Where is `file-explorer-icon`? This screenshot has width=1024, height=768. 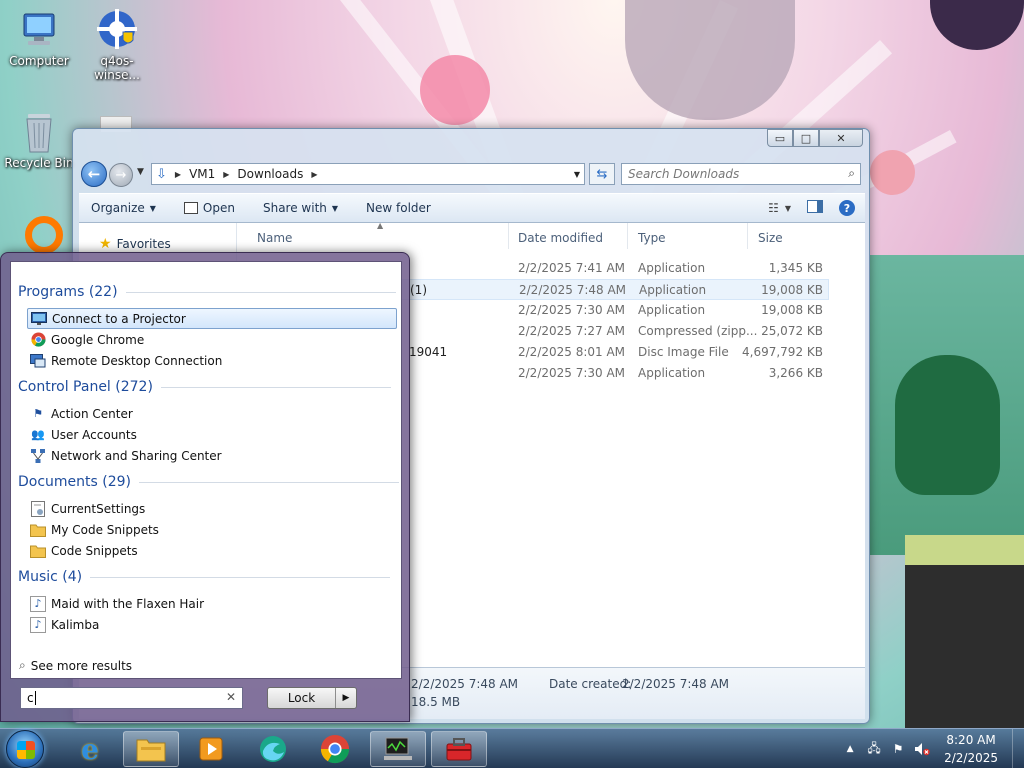
file-explorer-icon is located at coordinates (151, 750).